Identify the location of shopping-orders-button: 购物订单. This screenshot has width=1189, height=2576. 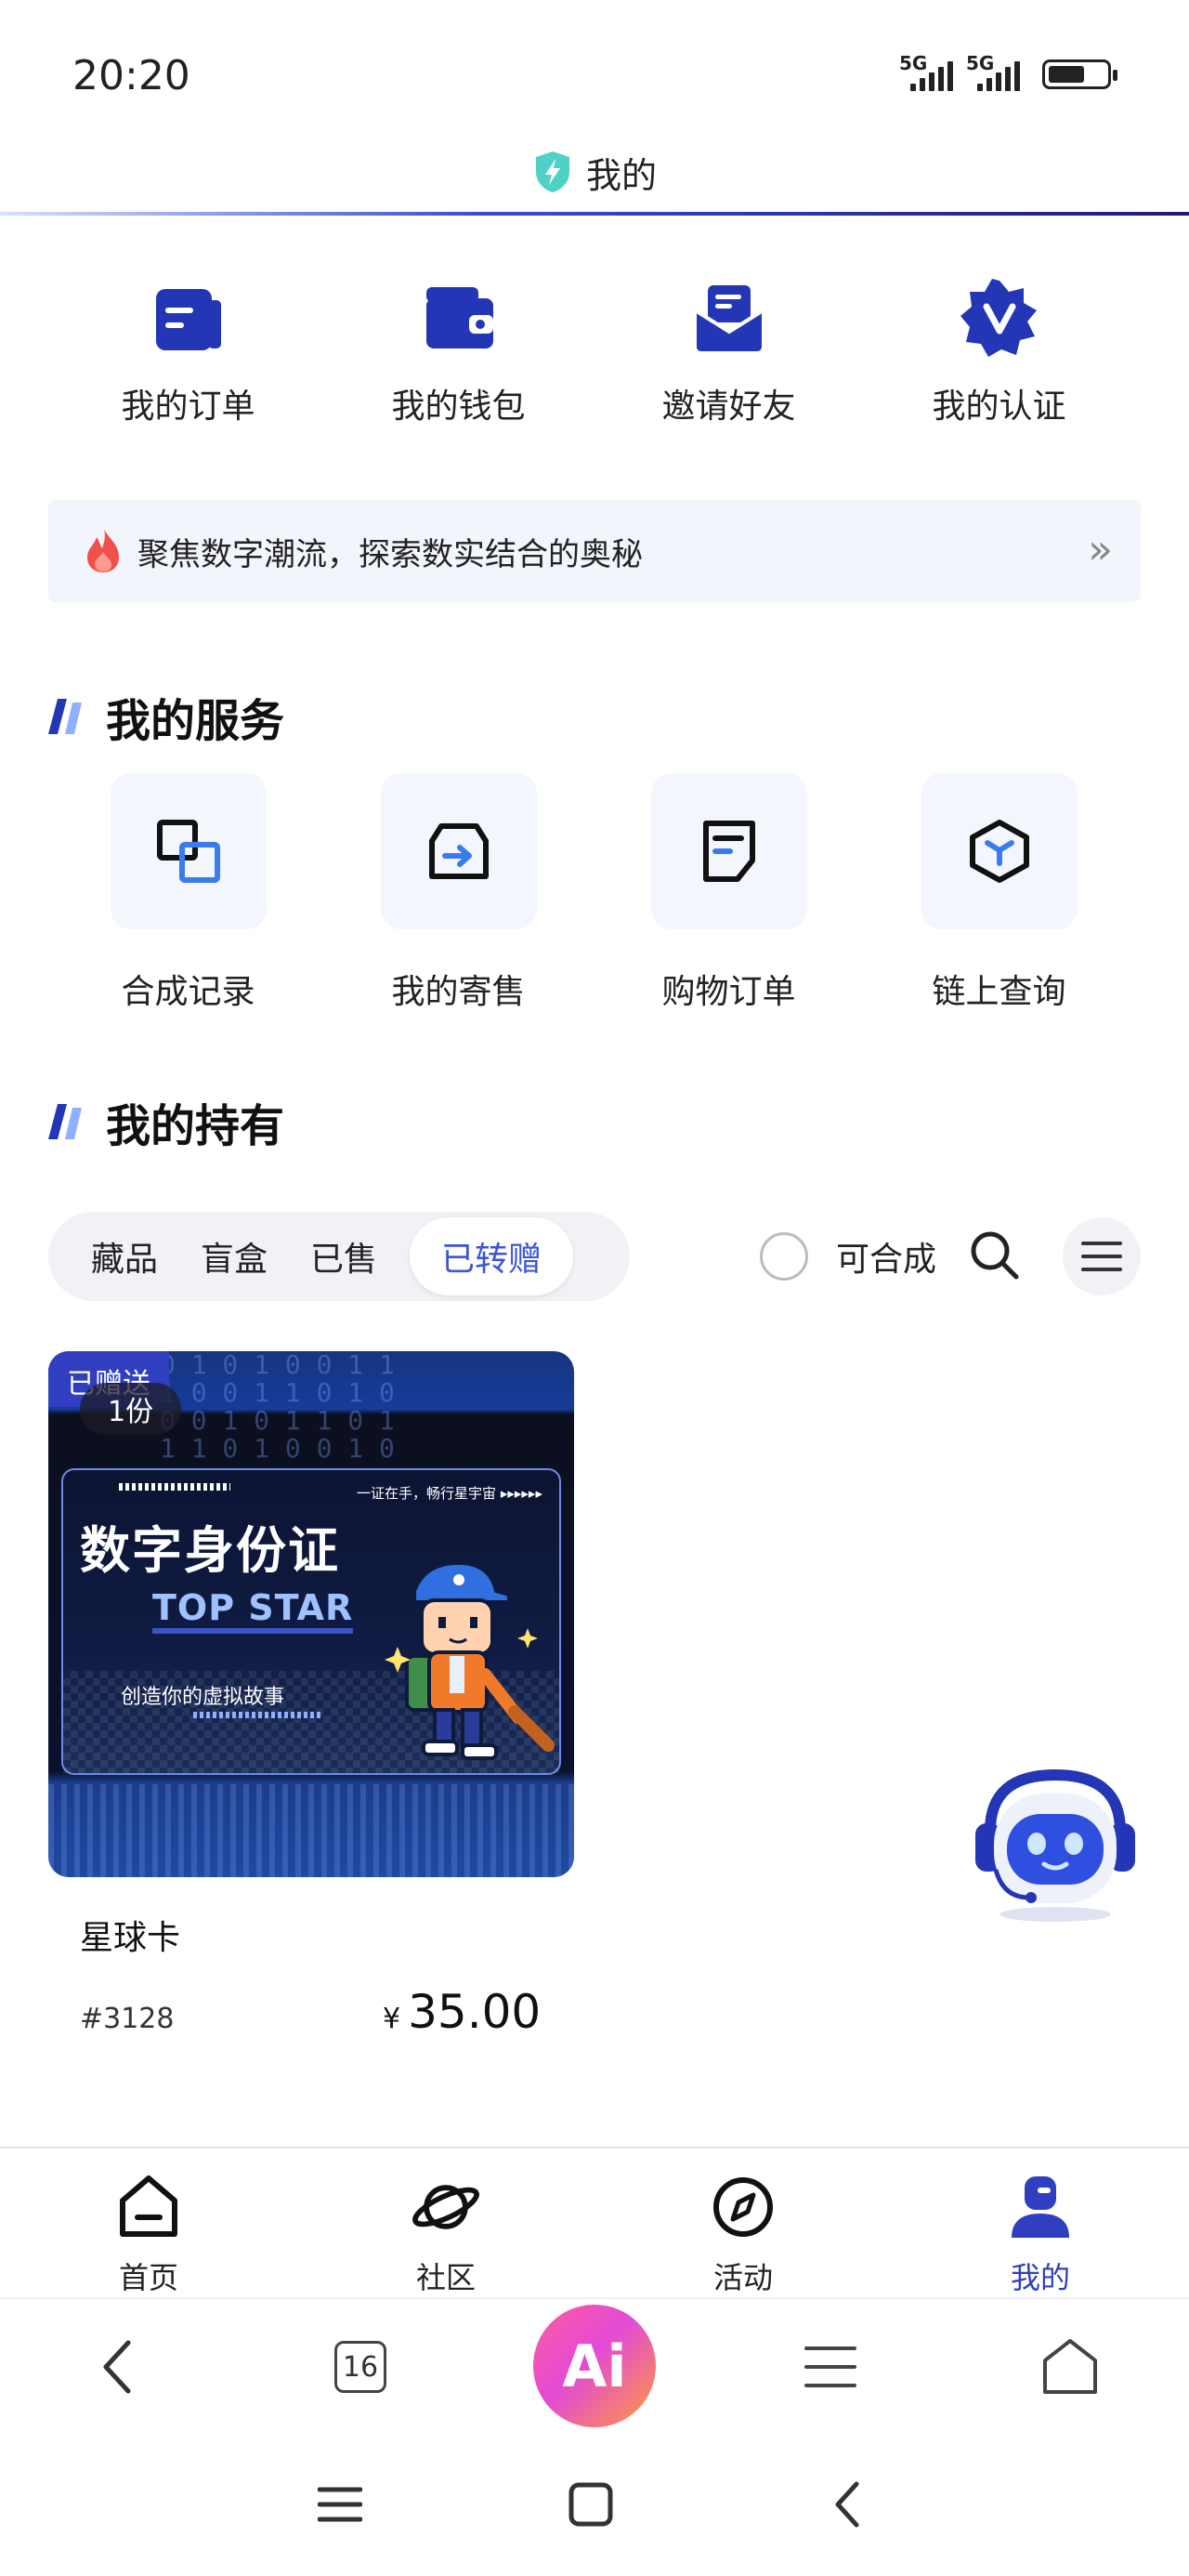
(729, 893).